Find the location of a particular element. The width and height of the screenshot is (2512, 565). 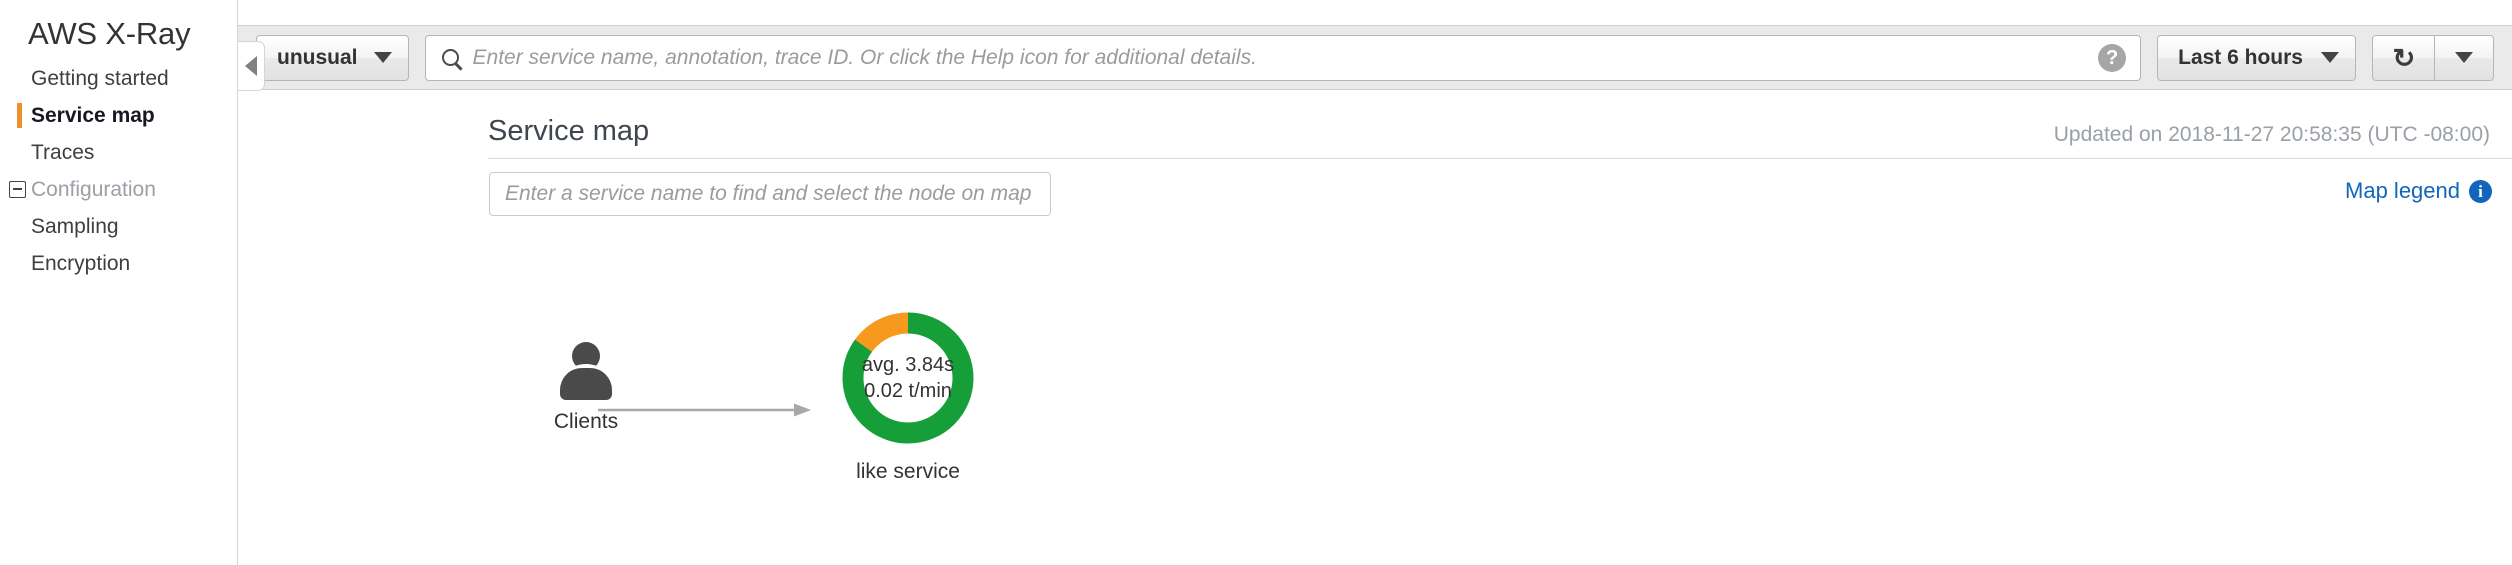

sidebar-item-traces: Traces is located at coordinates (118, 152).